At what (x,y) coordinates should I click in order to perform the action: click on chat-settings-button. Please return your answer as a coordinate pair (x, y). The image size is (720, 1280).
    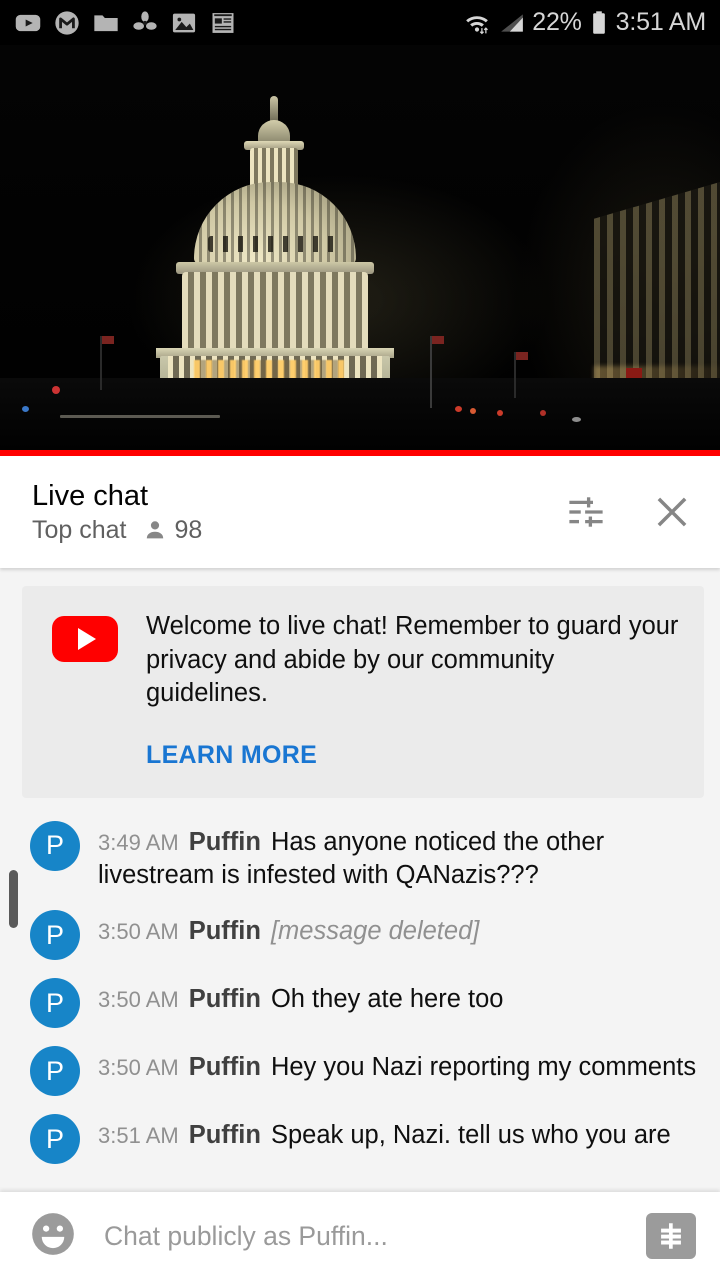
    Looking at the image, I should click on (586, 512).